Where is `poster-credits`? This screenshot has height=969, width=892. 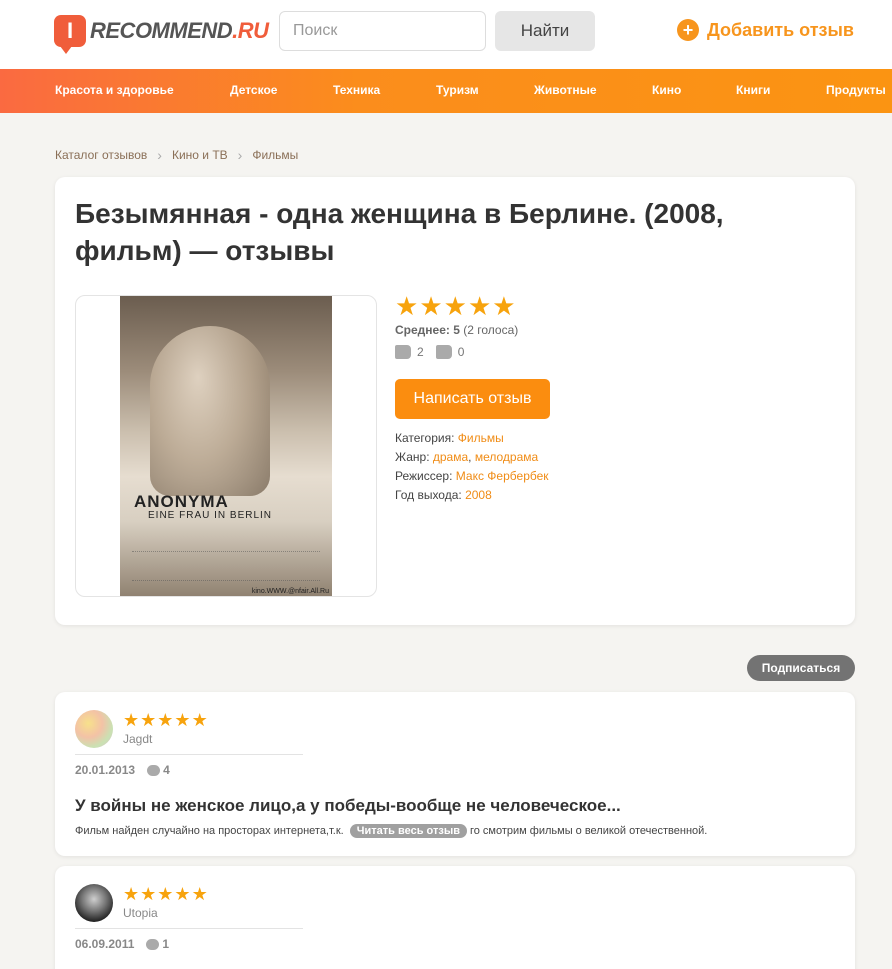
poster-credits is located at coordinates (226, 566).